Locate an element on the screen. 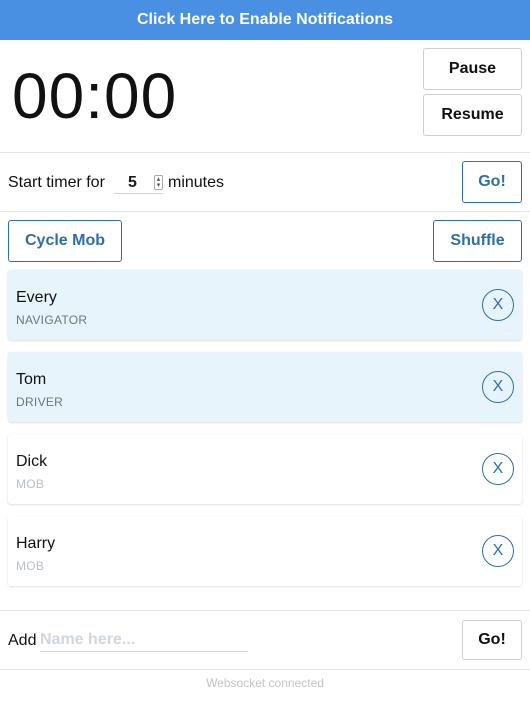 This screenshot has height=721, width=530. resume-button-label: Resume is located at coordinates (472, 114).